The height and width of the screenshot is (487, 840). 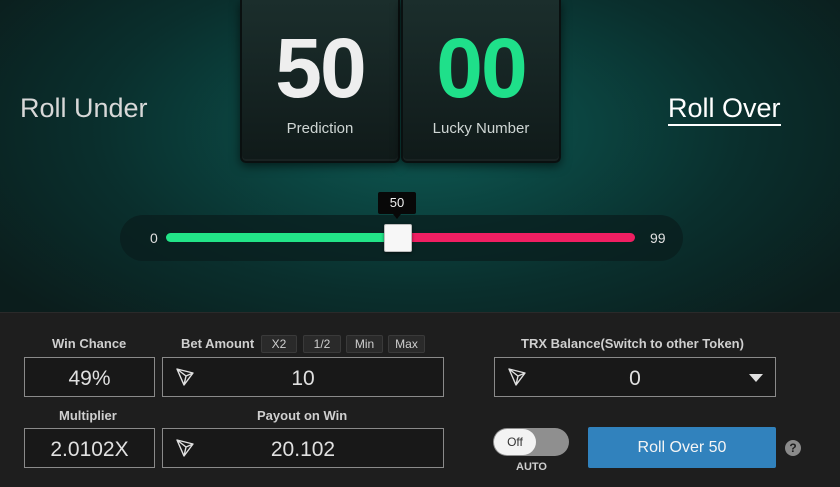 What do you see at coordinates (515, 442) in the screenshot?
I see `auto-toggle-state: Off` at bounding box center [515, 442].